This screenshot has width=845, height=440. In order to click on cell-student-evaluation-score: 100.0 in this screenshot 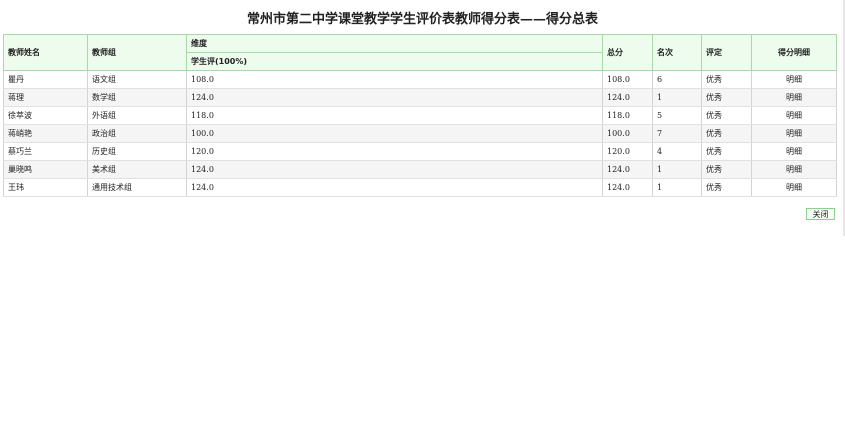, I will do `click(394, 133)`.